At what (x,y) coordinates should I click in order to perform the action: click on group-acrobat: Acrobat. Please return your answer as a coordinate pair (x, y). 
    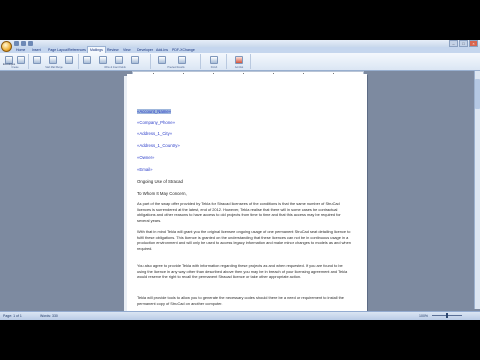
    Looking at the image, I should click on (239, 61).